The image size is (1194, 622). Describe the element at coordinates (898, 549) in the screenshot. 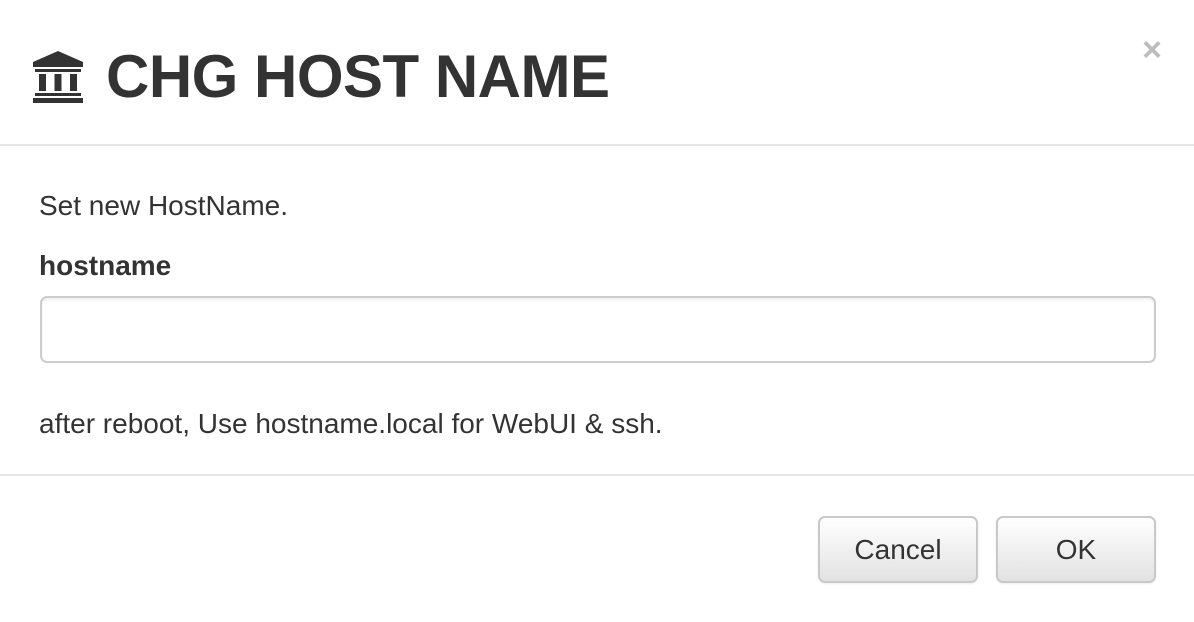

I see `cancel-button: Cancel` at that location.